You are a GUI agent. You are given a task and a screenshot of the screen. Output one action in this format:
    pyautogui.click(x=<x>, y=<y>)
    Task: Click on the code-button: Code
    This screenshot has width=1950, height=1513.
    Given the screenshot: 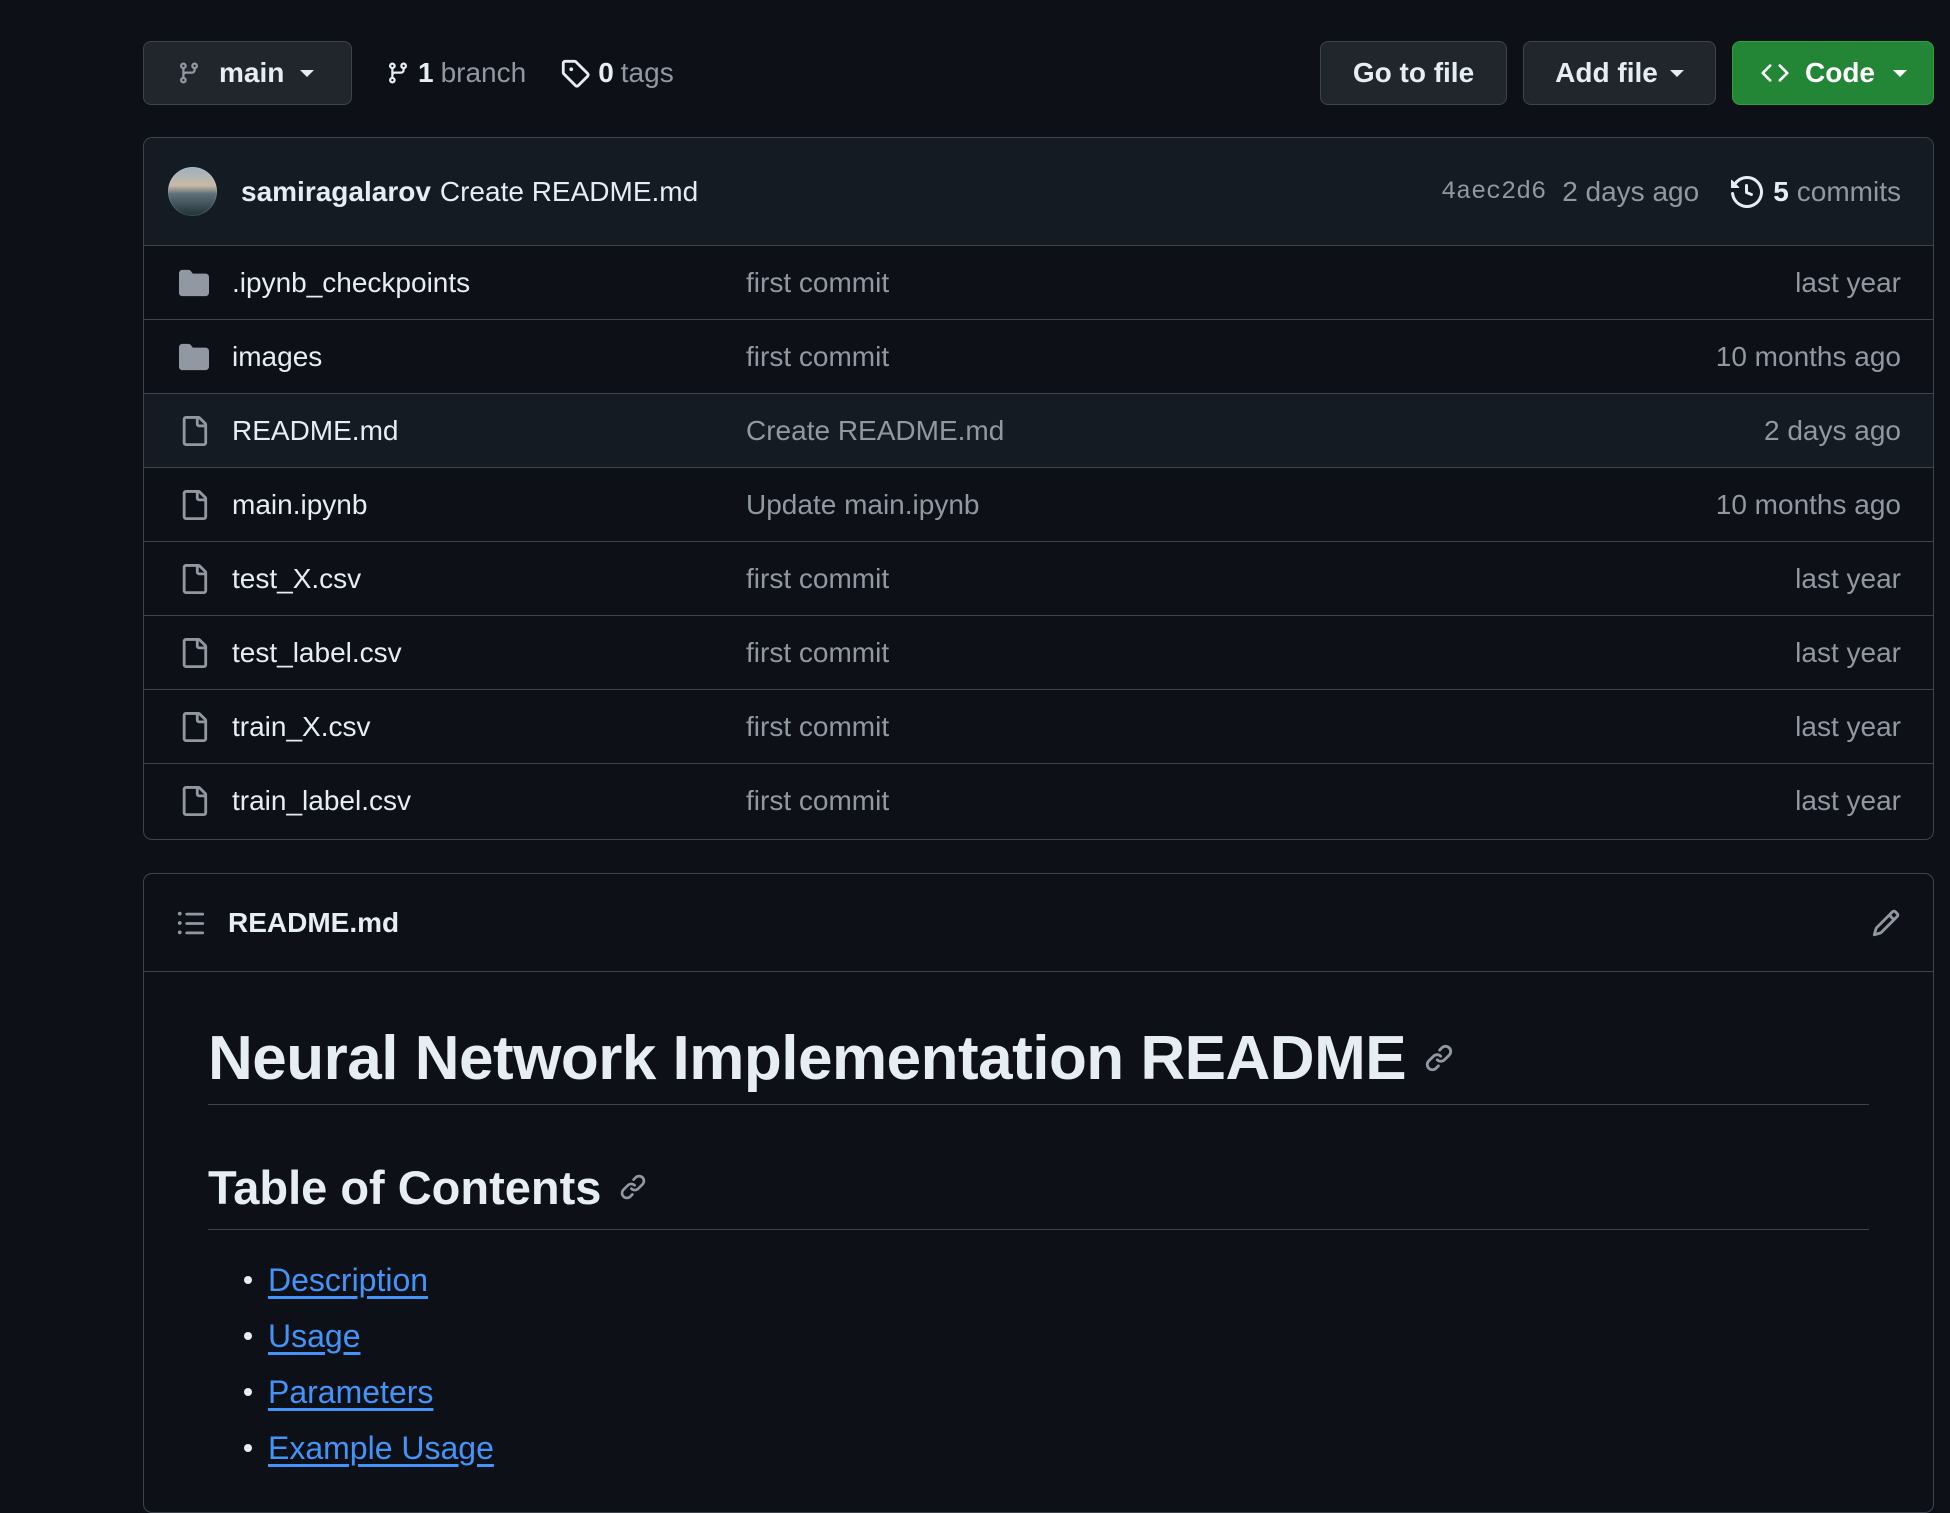 What is the action you would take?
    pyautogui.click(x=1833, y=73)
    